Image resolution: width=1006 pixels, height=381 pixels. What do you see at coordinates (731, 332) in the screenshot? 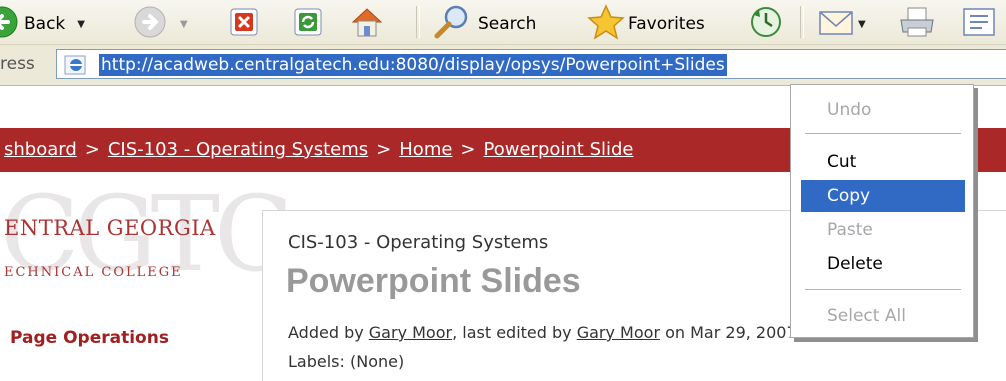
I see `edit-date: on Mar 29, 2007` at bounding box center [731, 332].